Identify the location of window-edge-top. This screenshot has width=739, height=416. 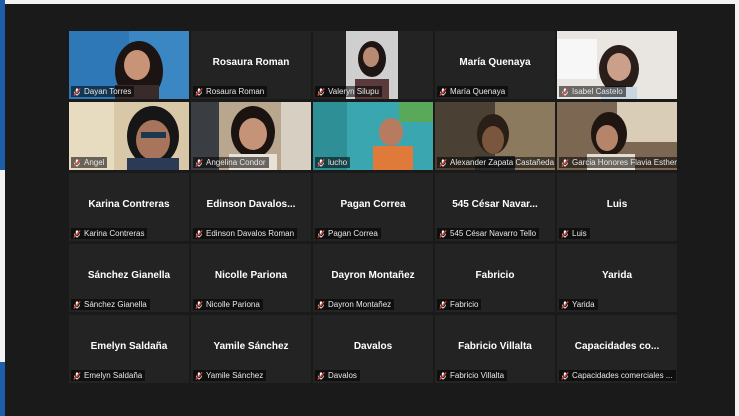
(369, 2).